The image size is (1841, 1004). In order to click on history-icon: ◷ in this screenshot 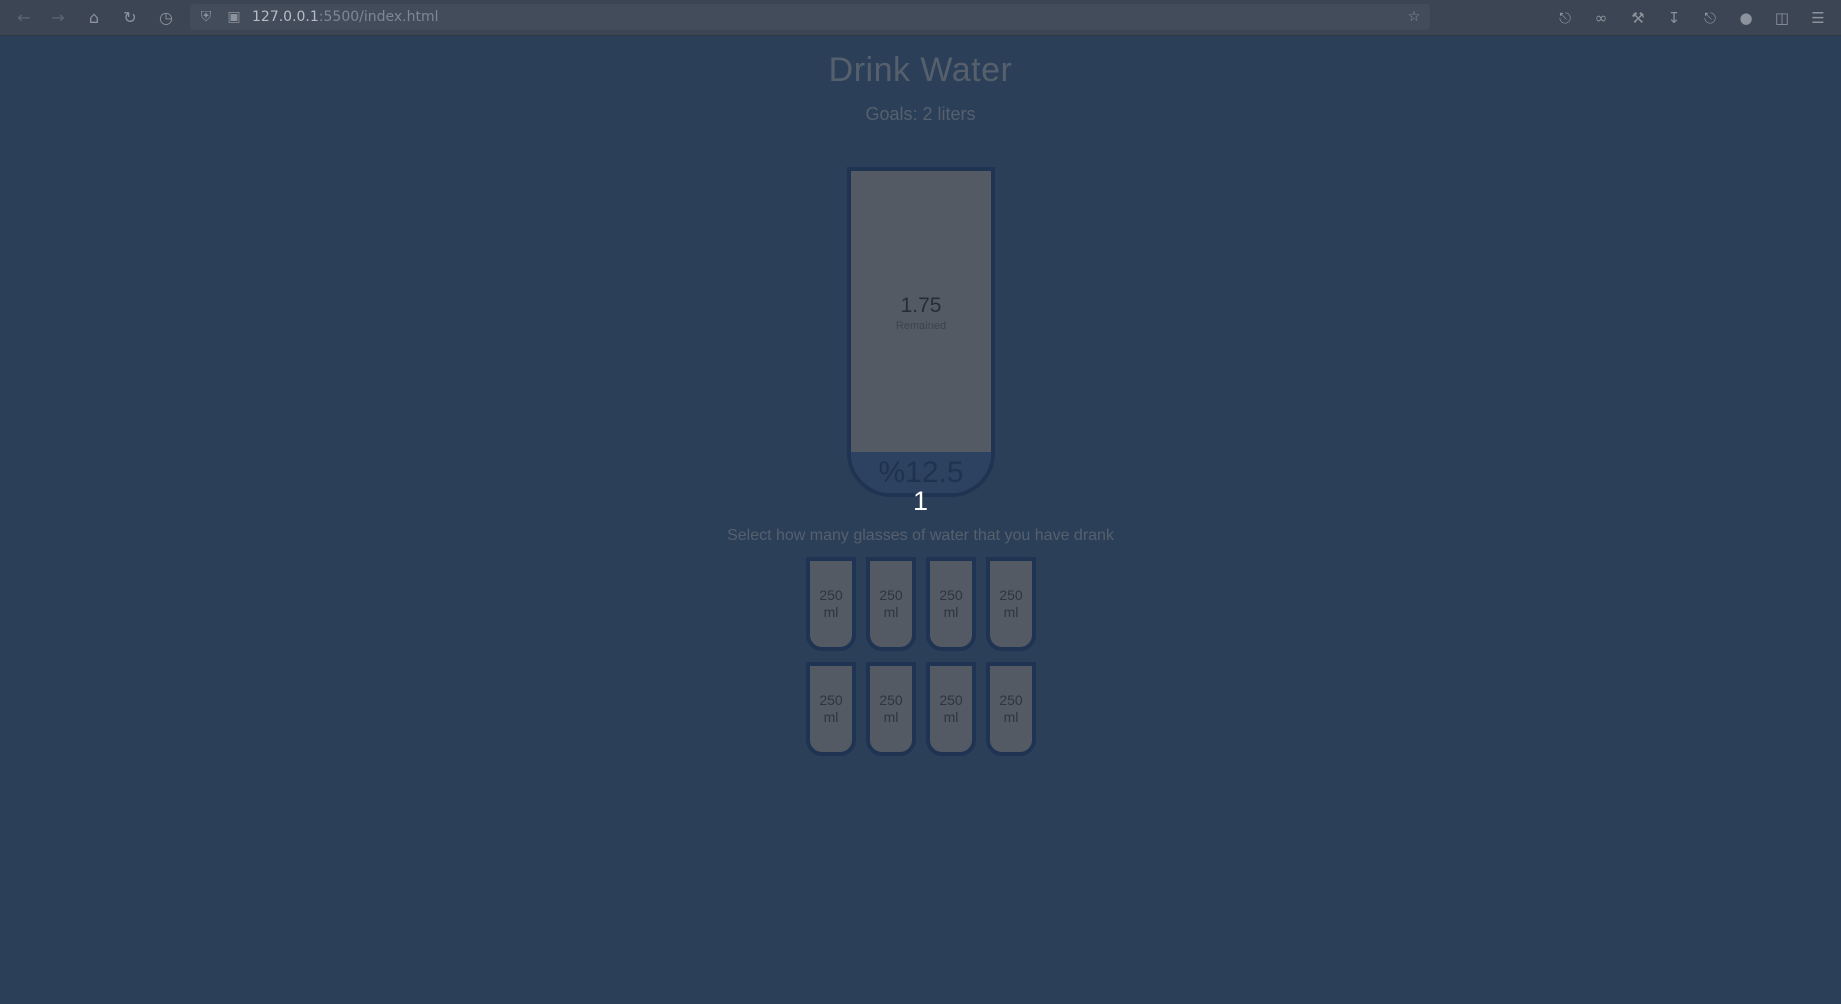, I will do `click(166, 18)`.